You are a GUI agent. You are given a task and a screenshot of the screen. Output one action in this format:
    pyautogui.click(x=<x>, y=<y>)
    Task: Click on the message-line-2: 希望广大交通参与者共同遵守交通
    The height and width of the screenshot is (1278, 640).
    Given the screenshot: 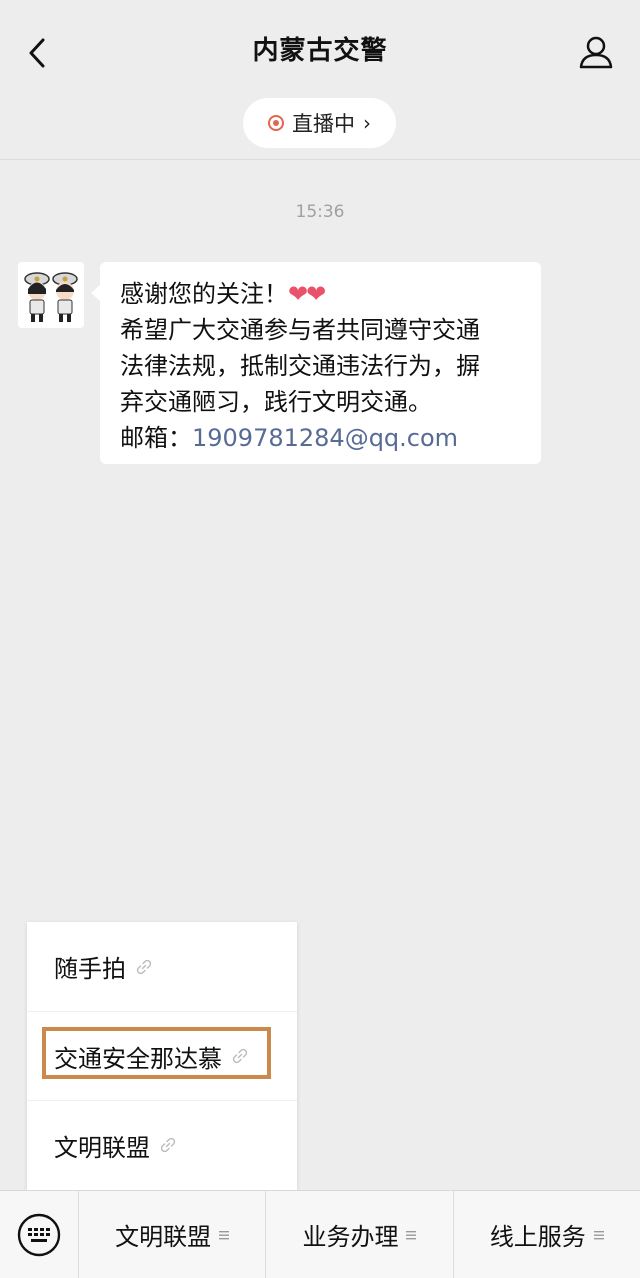 What is the action you would take?
    pyautogui.click(x=300, y=330)
    